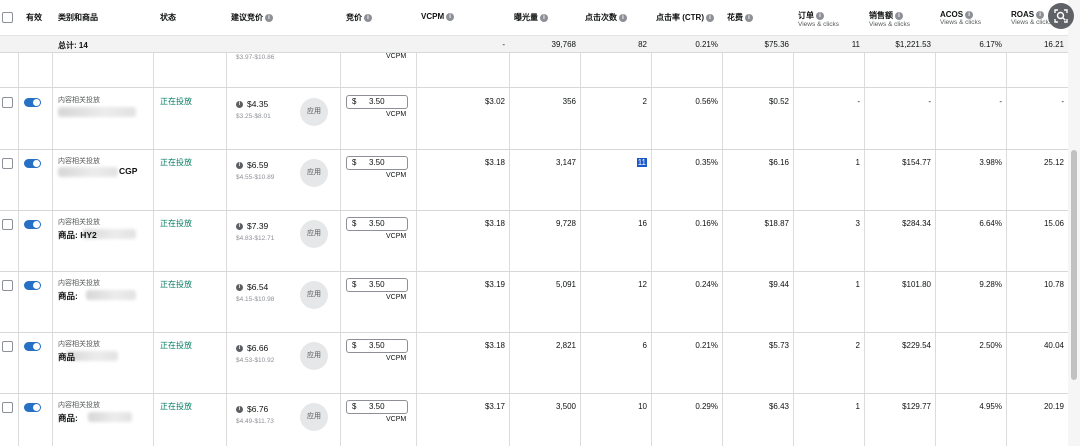 The height and width of the screenshot is (446, 1080). What do you see at coordinates (354, 162) in the screenshot?
I see `currency-symbol: $` at bounding box center [354, 162].